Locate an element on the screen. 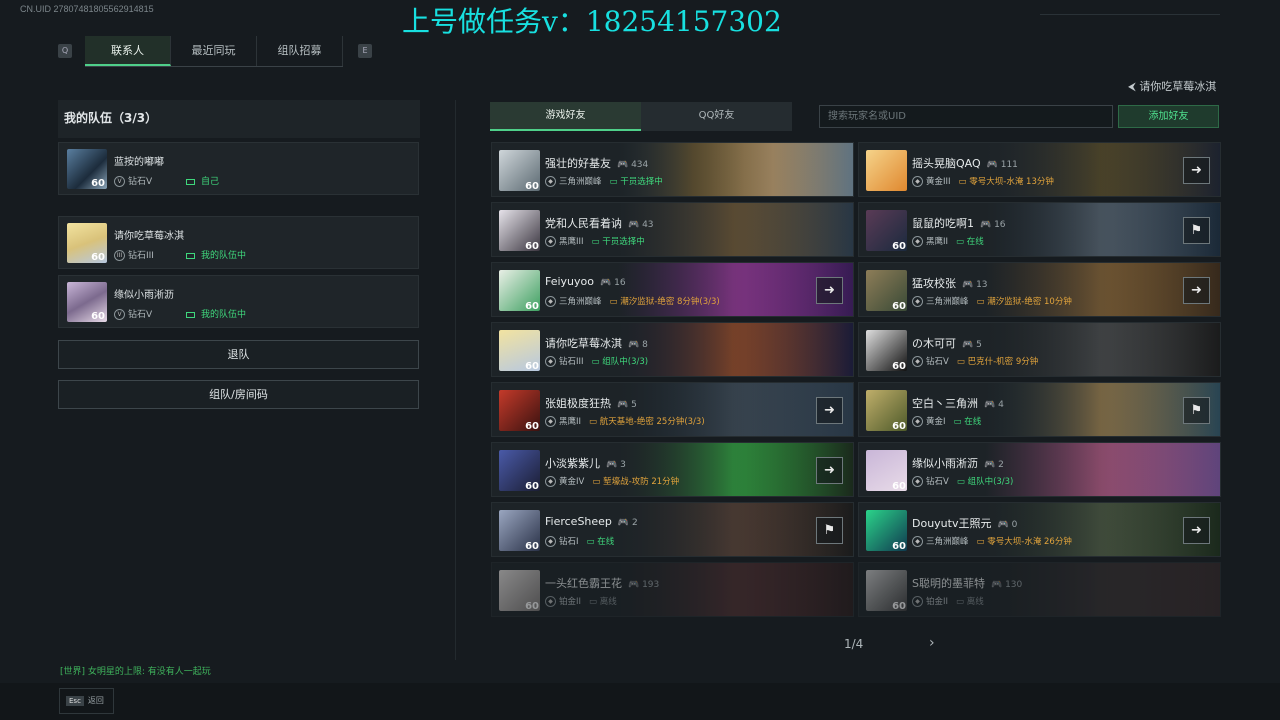 The height and width of the screenshot is (720, 1280). team-member-3: 60 缘似小雨淅沥 V 钻石V 我的队伍中 is located at coordinates (238, 301).